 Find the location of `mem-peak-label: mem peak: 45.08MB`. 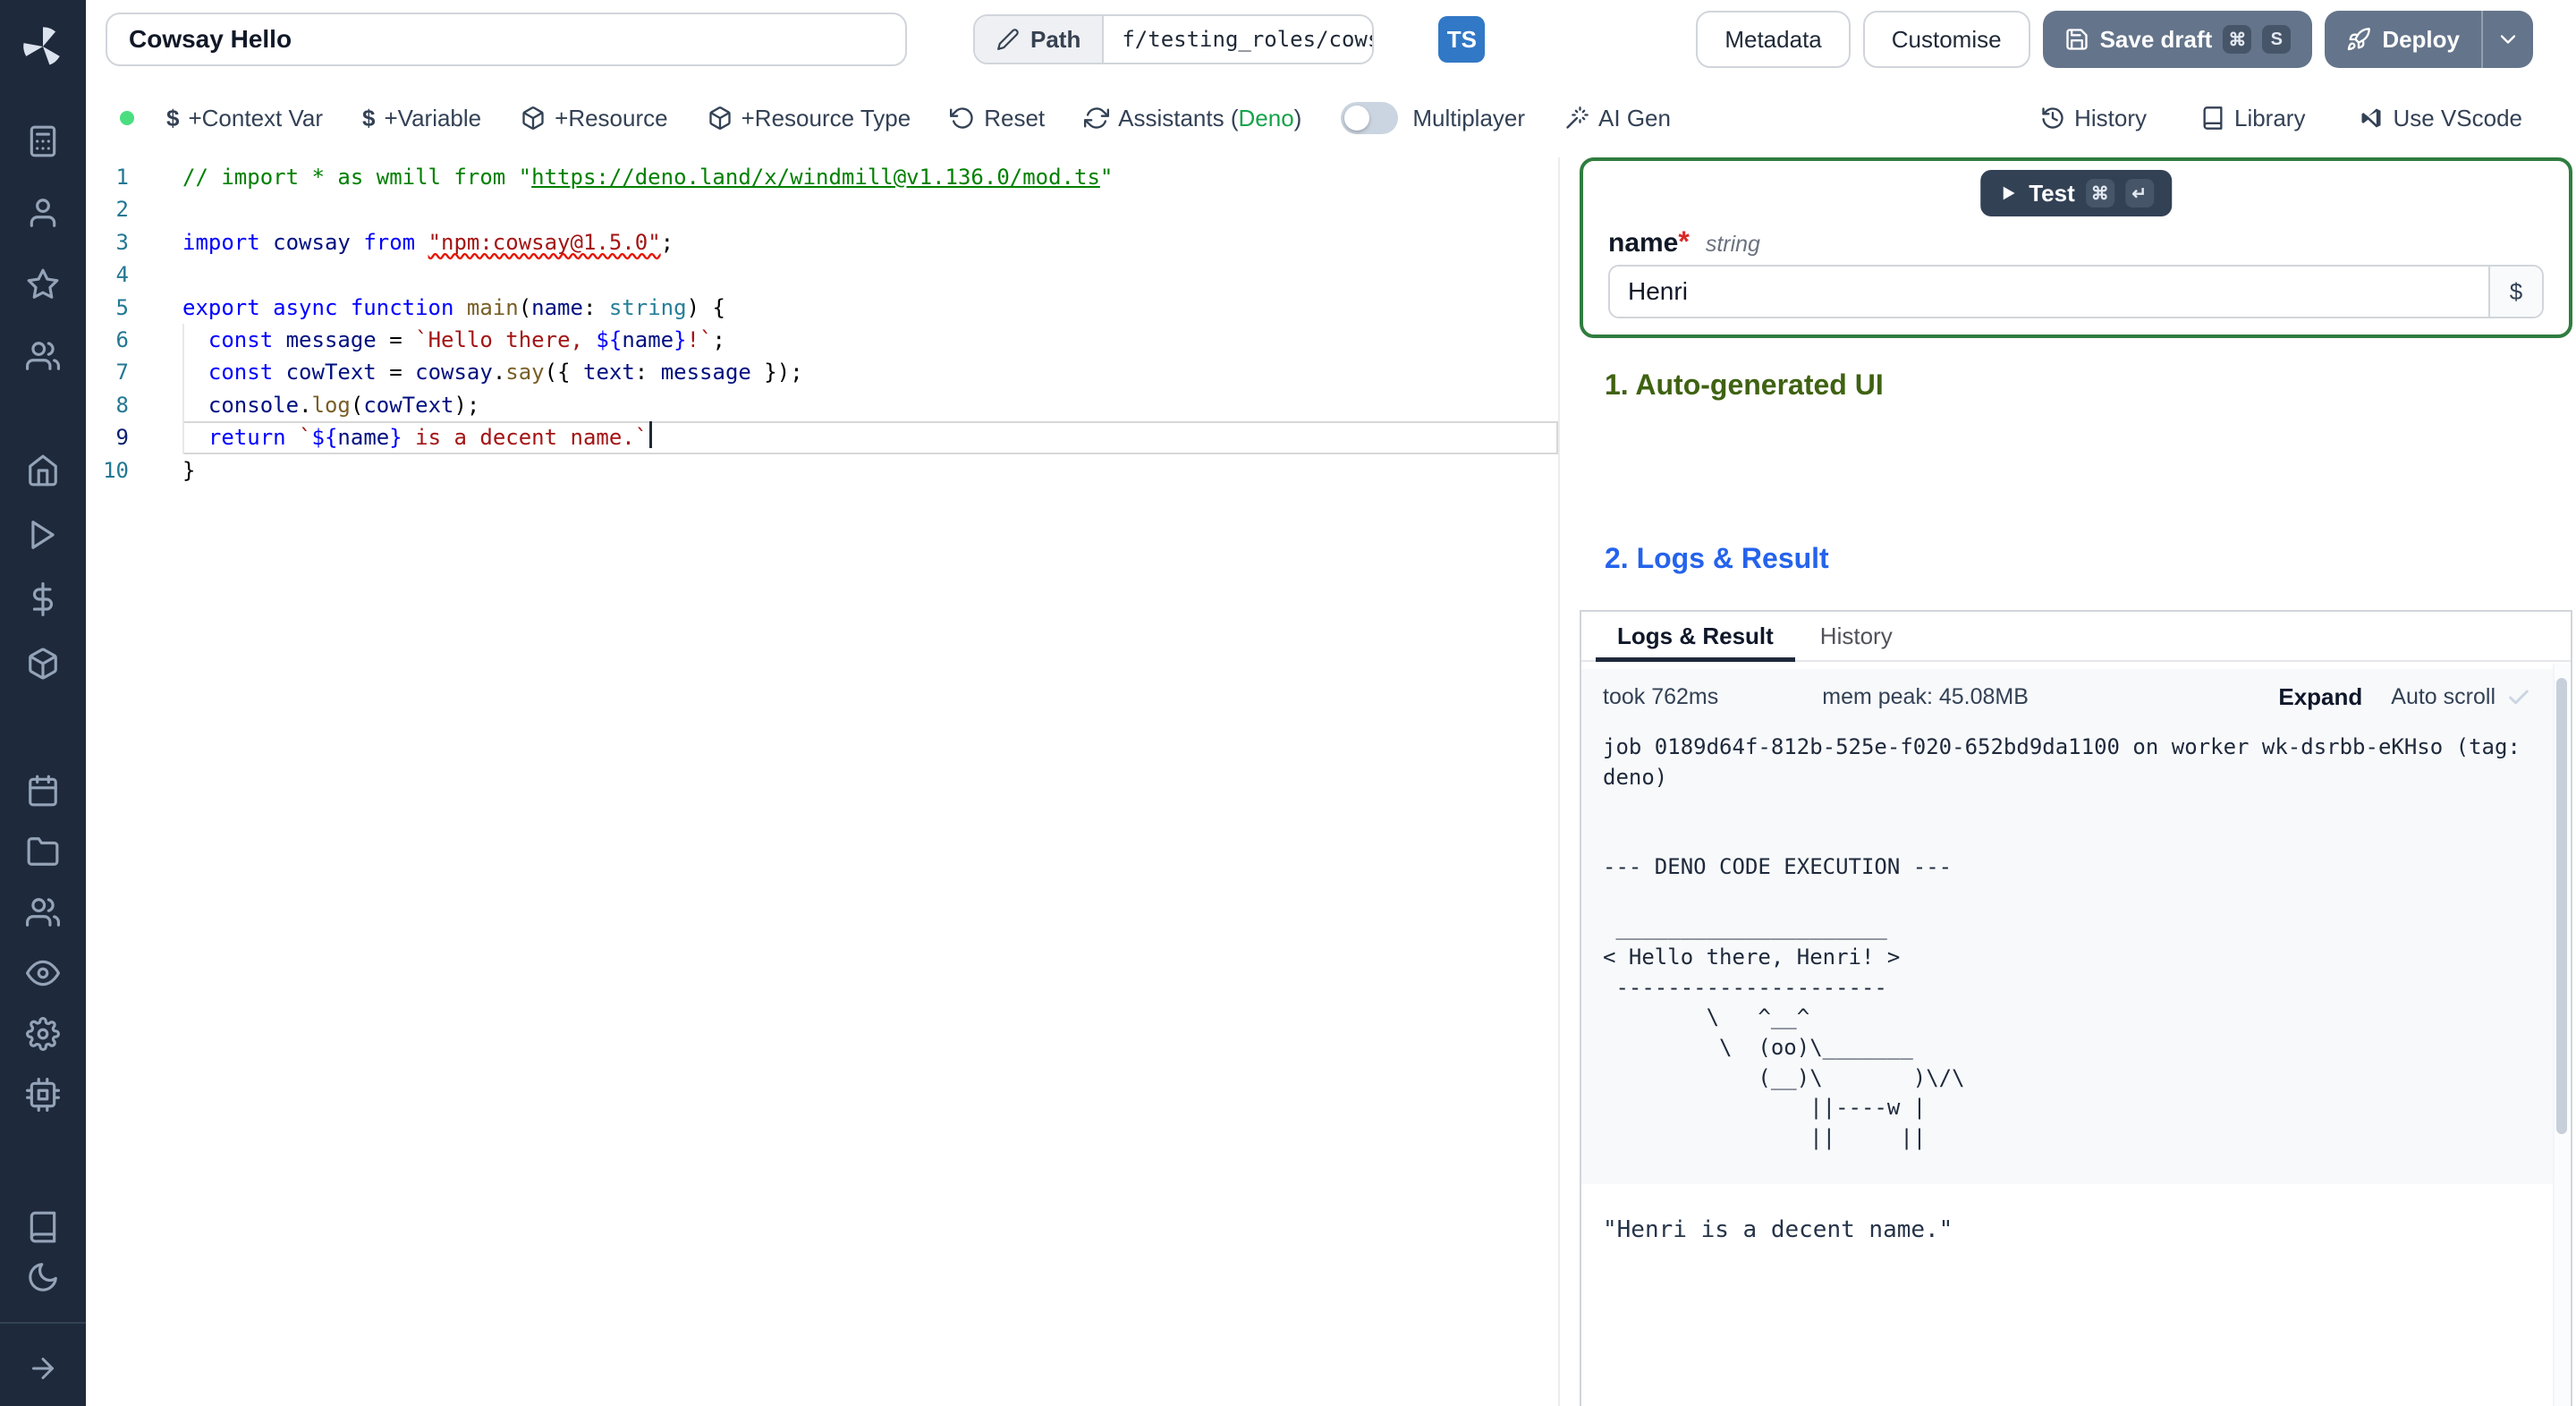

mem-peak-label: mem peak: 45.08MB is located at coordinates (1925, 696).